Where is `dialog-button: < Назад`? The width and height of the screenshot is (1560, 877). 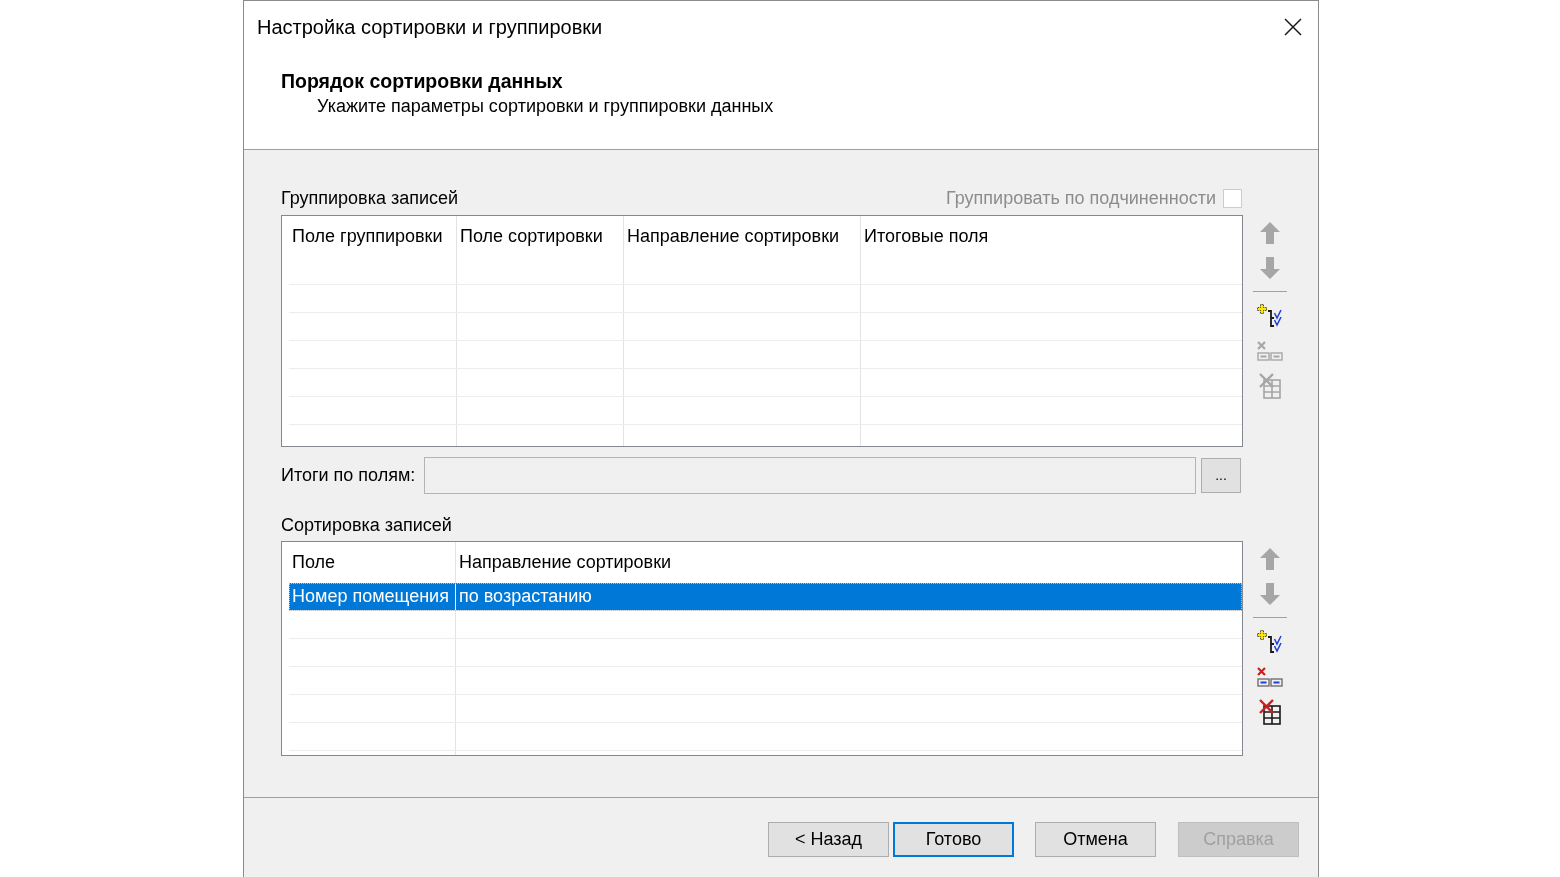
dialog-button: < Назад is located at coordinates (828, 839).